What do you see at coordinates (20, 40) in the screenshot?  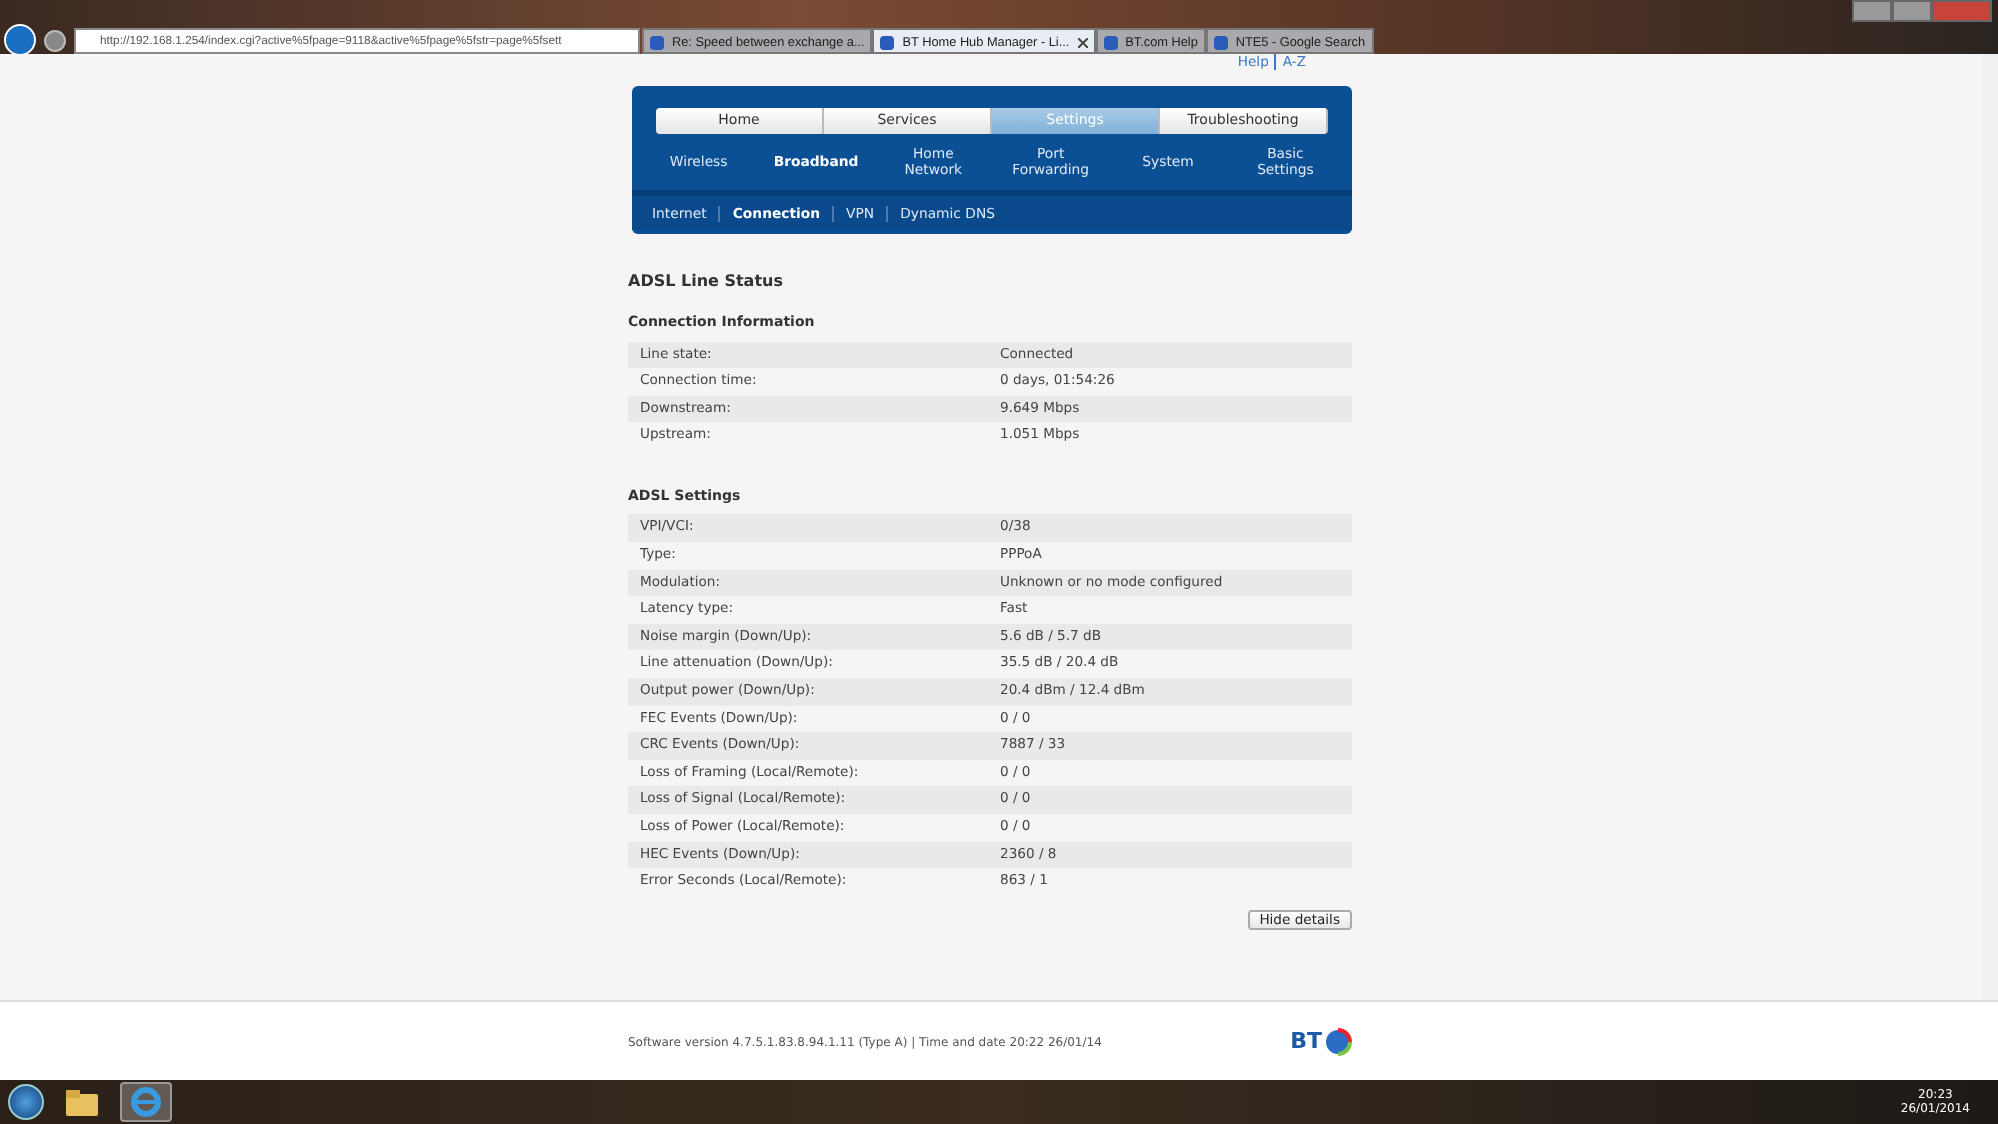 I see `back-button` at bounding box center [20, 40].